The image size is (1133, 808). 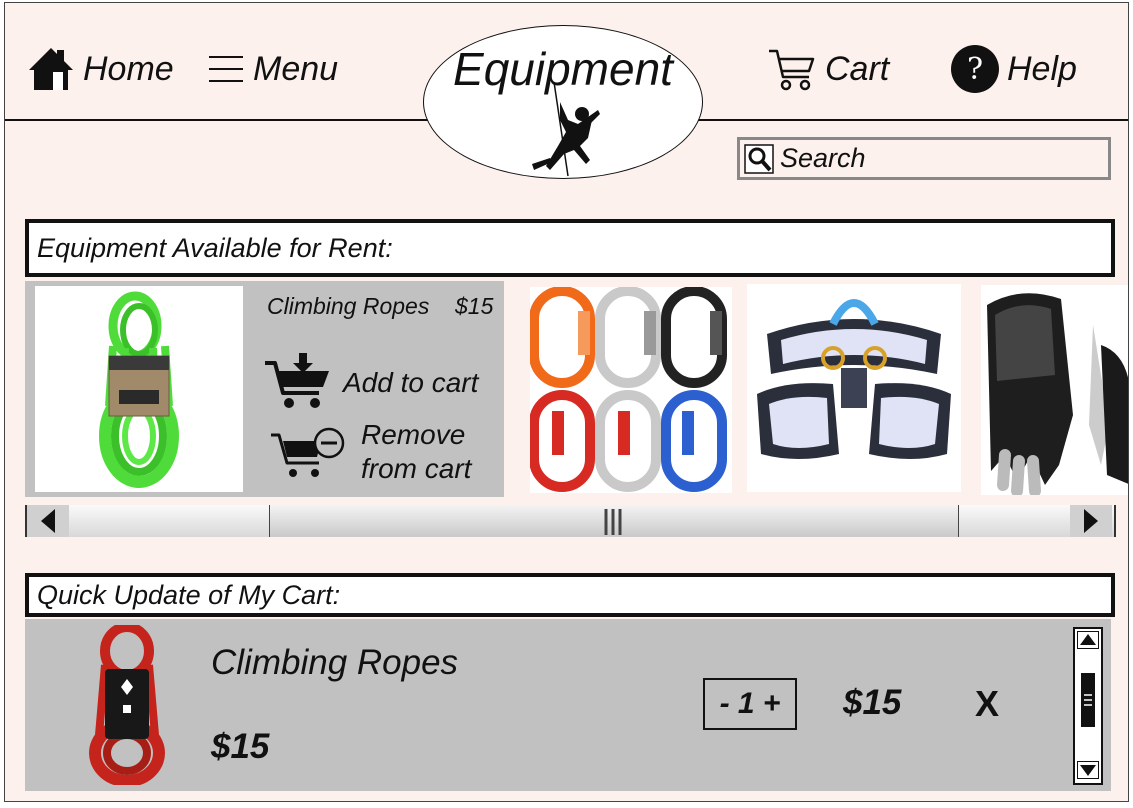 I want to click on carousel-scrollbar, so click(x=570, y=521).